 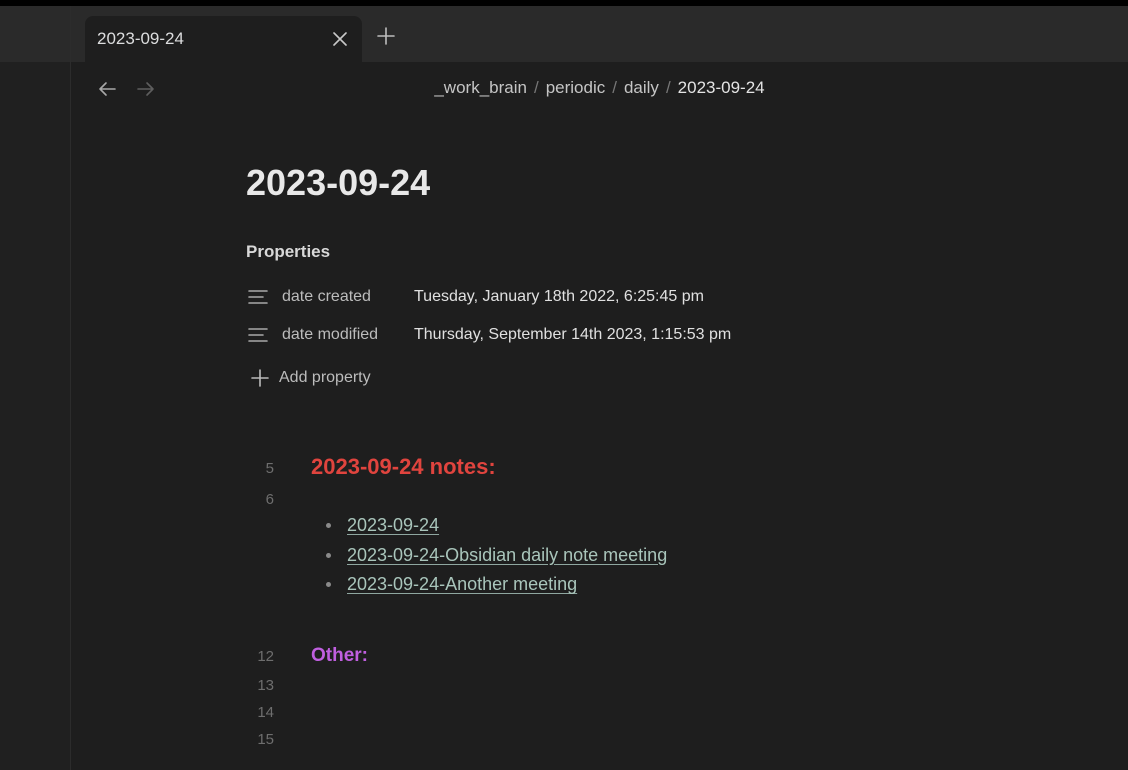 I want to click on left-sidebar-pane, so click(x=35, y=388).